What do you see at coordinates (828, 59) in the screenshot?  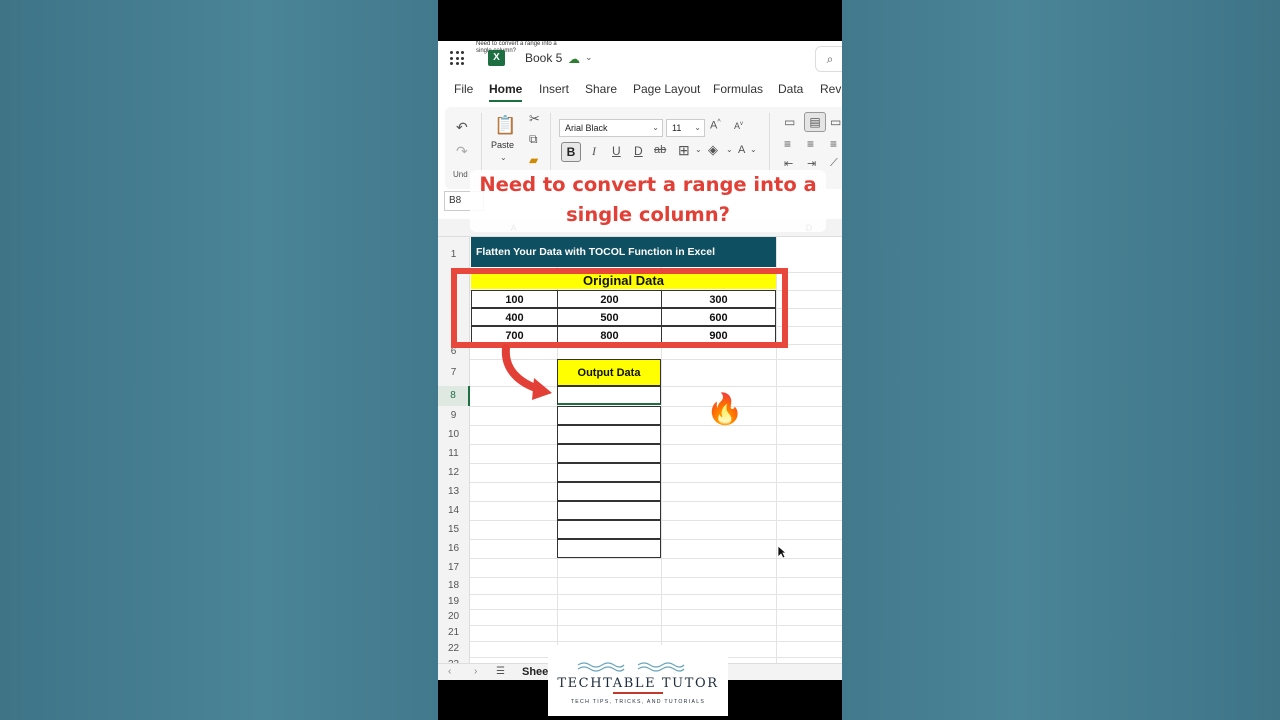 I see `search-icon: ⌕` at bounding box center [828, 59].